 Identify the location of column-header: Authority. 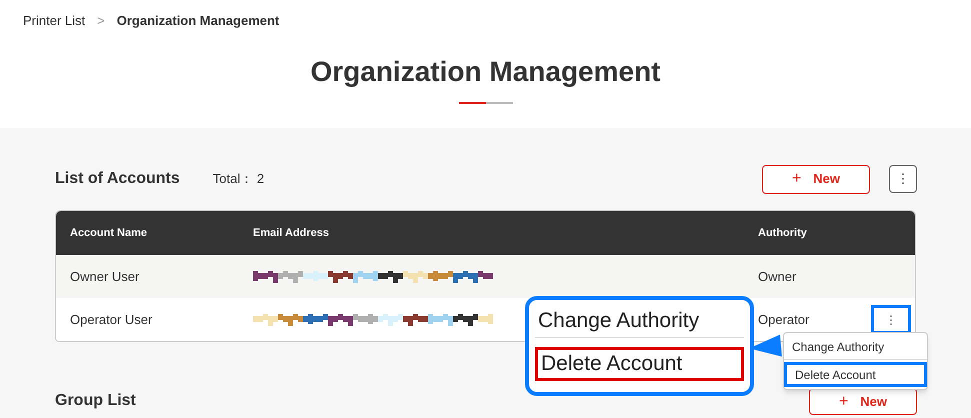
(782, 233).